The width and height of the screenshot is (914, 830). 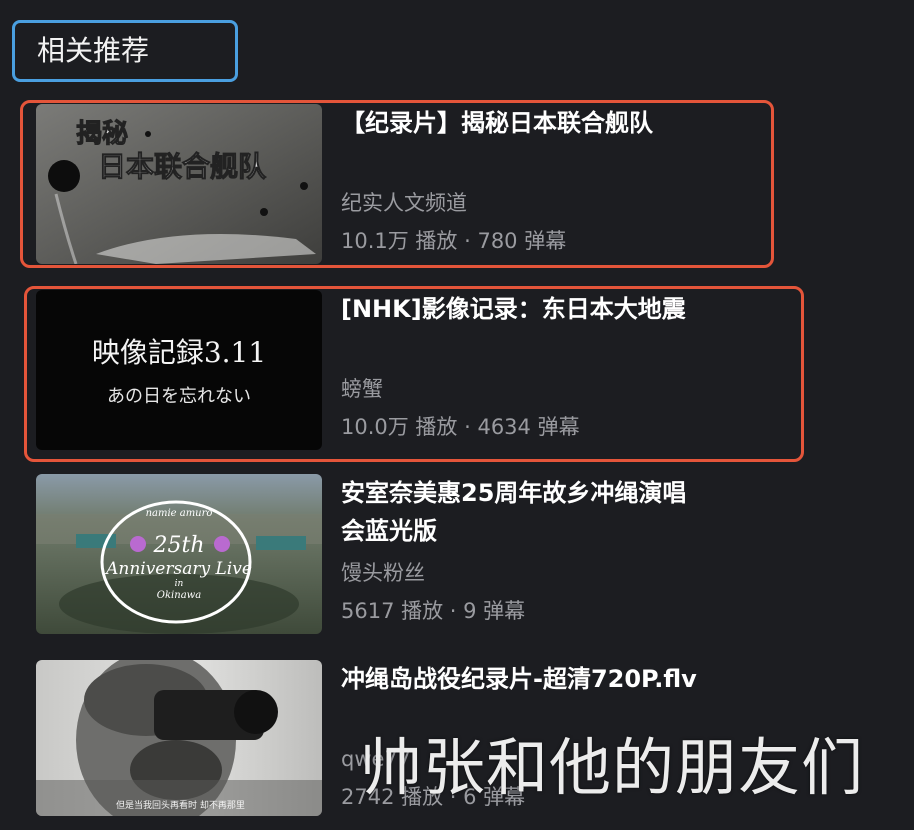 What do you see at coordinates (179, 584) in the screenshot?
I see `thumb-text-4: in` at bounding box center [179, 584].